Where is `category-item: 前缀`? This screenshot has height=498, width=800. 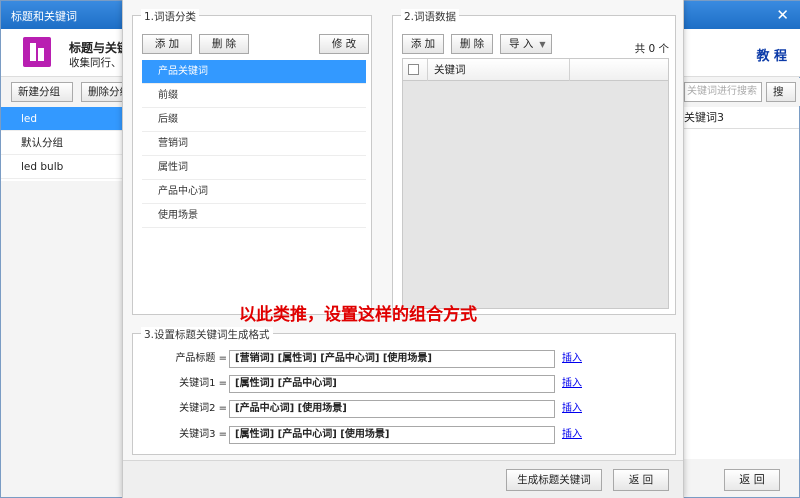
category-item: 前缀 is located at coordinates (254, 96).